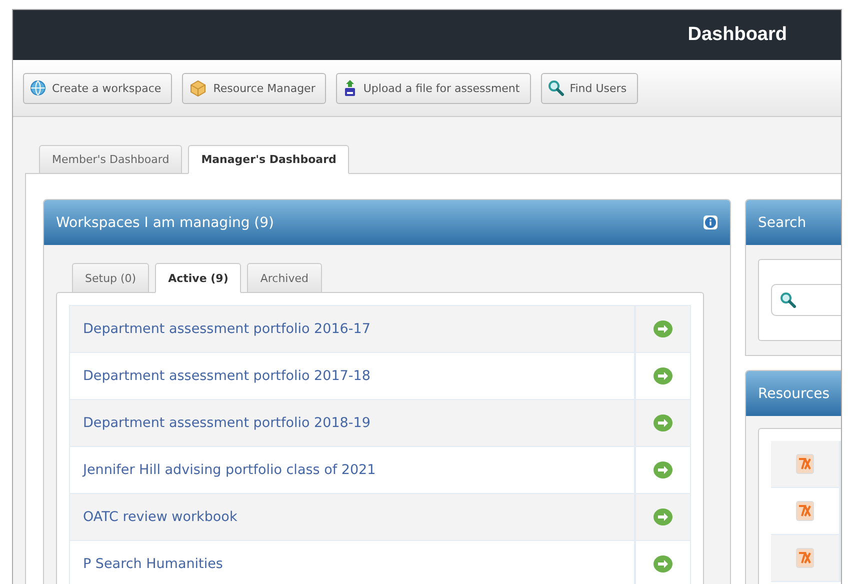 The width and height of the screenshot is (848, 584). What do you see at coordinates (111, 278) in the screenshot?
I see `status-tab: Setup (0)` at bounding box center [111, 278].